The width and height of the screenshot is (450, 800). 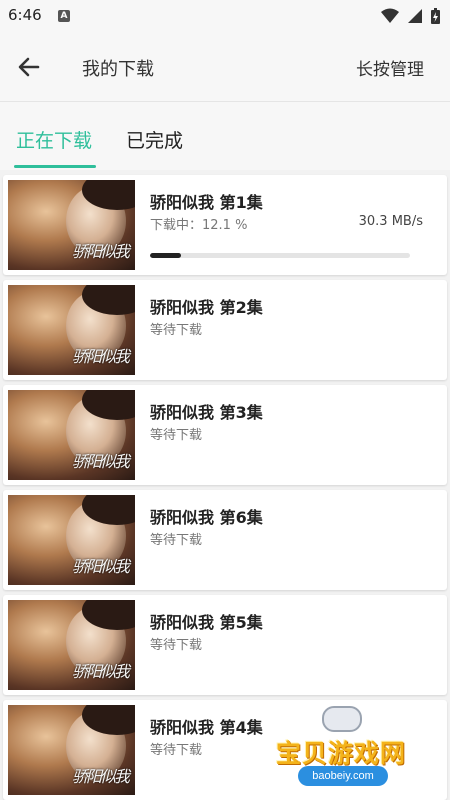 I want to click on long-press-manage-button: 长按管理, so click(x=390, y=67).